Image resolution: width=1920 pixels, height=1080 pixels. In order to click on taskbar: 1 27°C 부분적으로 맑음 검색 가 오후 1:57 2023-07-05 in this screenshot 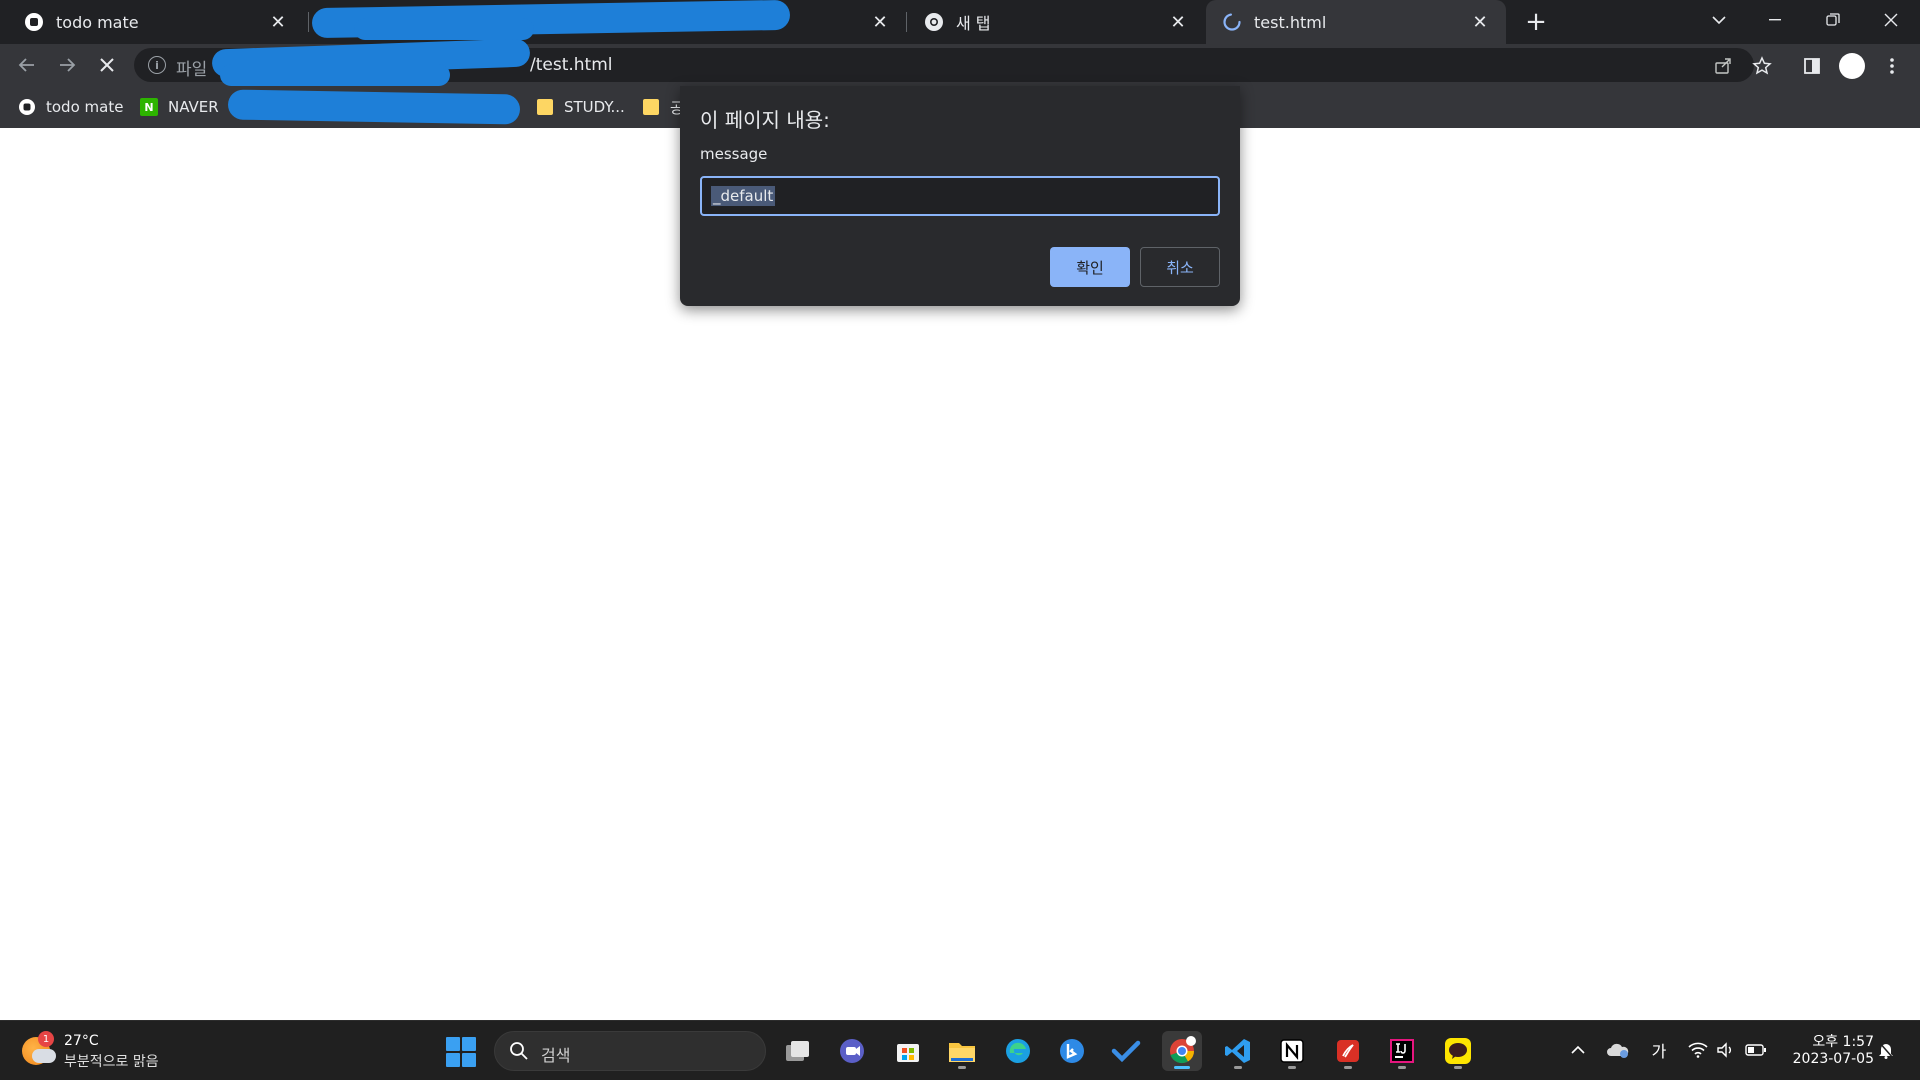, I will do `click(960, 1050)`.